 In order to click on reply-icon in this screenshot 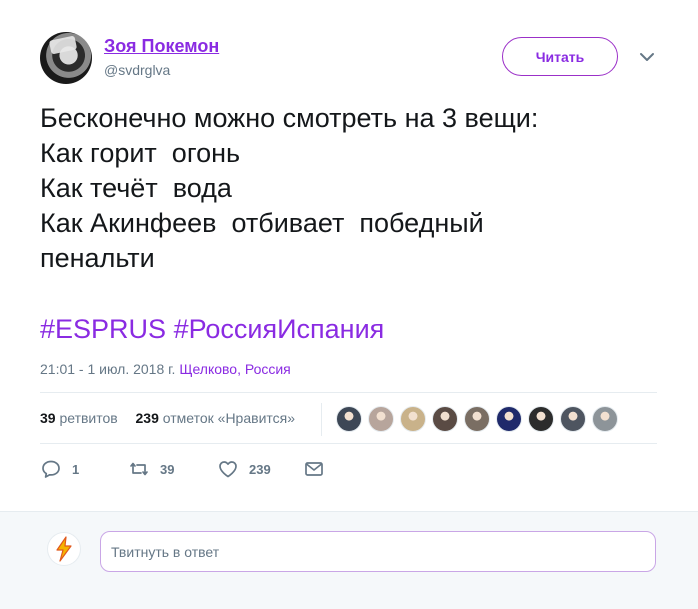, I will do `click(51, 469)`.